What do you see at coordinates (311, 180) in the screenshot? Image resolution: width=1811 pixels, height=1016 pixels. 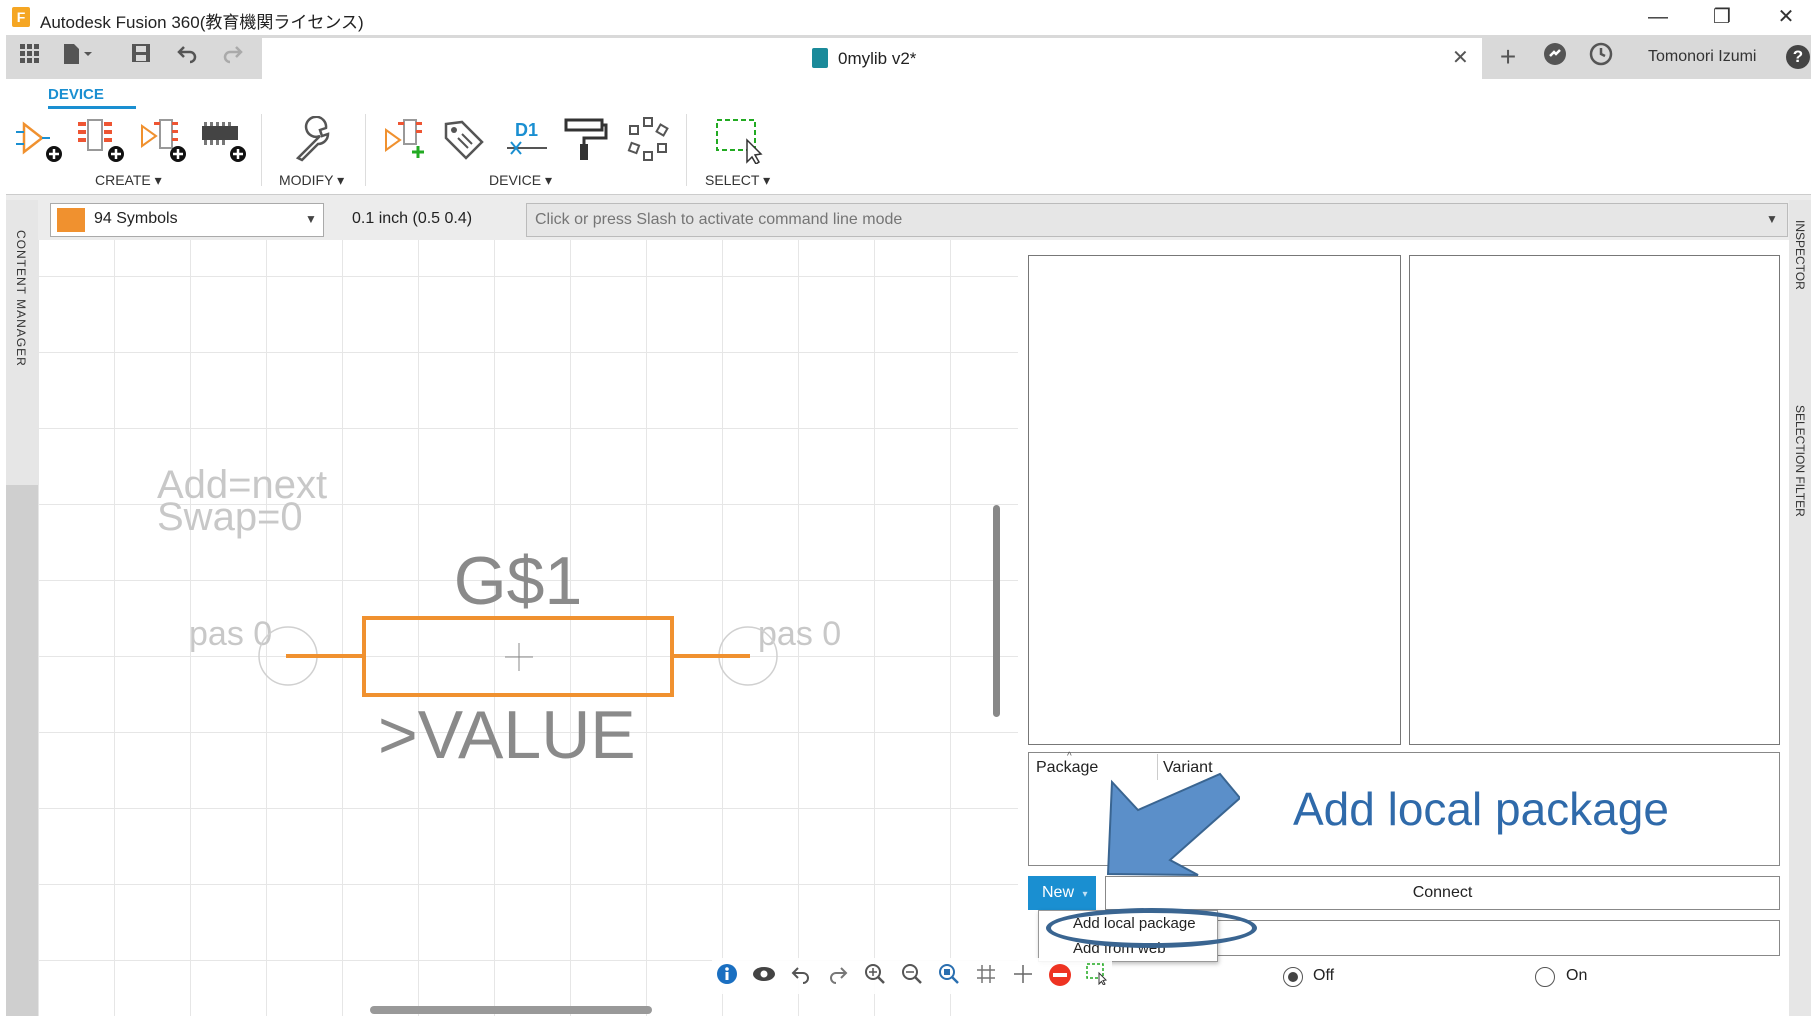 I see `modify-group-label: MODIFY ▾` at bounding box center [311, 180].